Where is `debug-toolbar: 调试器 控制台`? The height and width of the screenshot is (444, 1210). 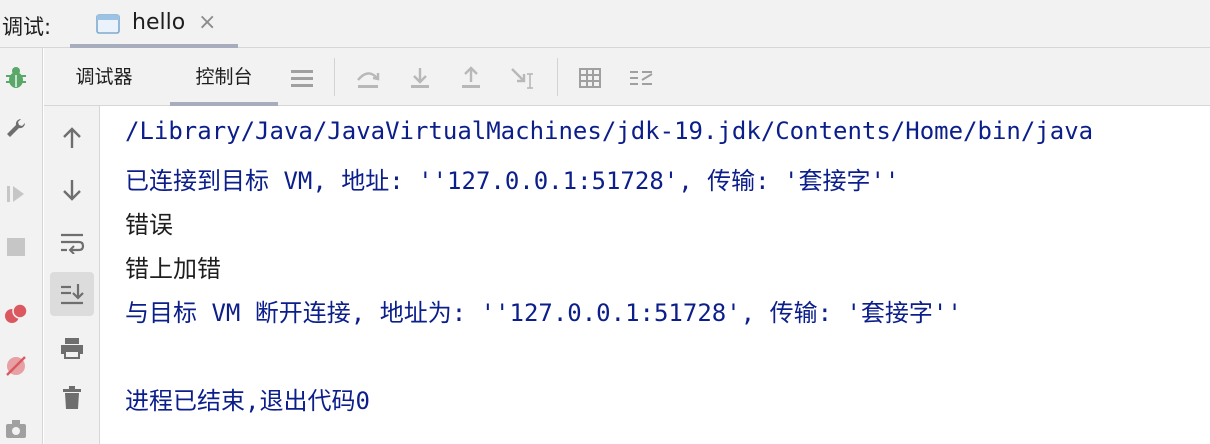
debug-toolbar: 调试器 控制台 is located at coordinates (627, 77).